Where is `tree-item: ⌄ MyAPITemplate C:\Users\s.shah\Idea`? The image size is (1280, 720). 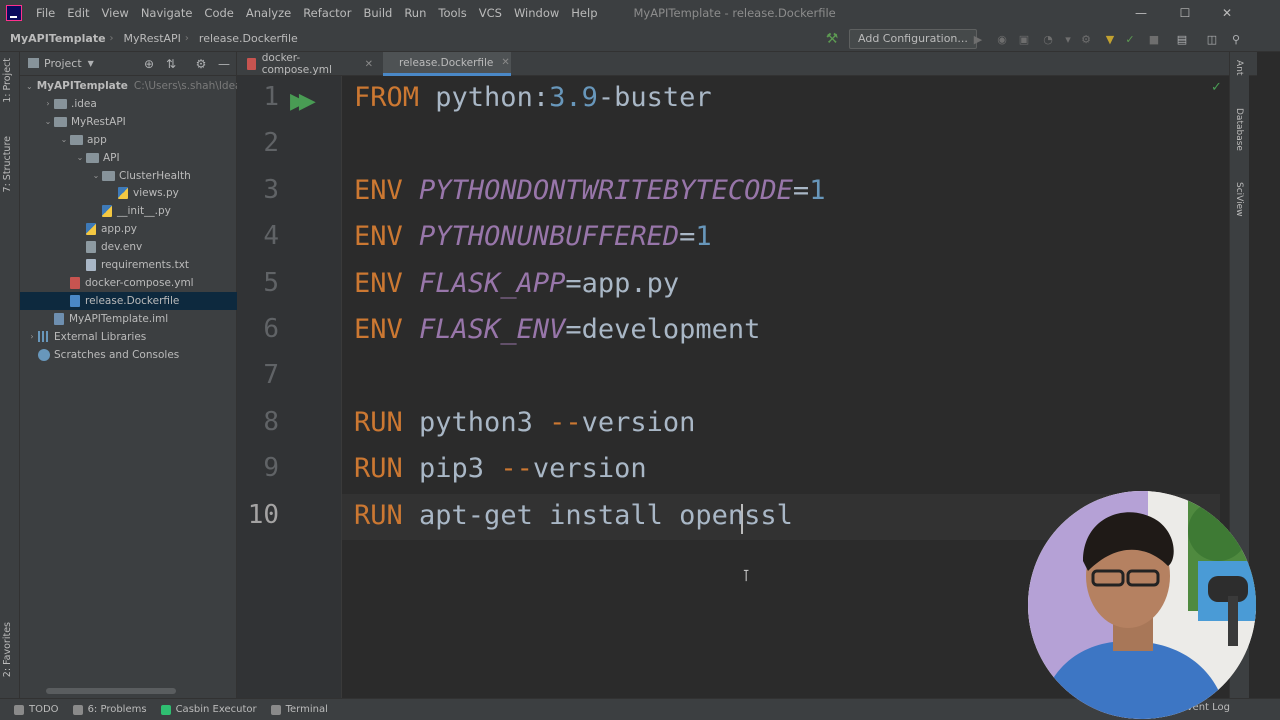 tree-item: ⌄ MyAPITemplate C:\Users\s.shah\Idea is located at coordinates (130, 86).